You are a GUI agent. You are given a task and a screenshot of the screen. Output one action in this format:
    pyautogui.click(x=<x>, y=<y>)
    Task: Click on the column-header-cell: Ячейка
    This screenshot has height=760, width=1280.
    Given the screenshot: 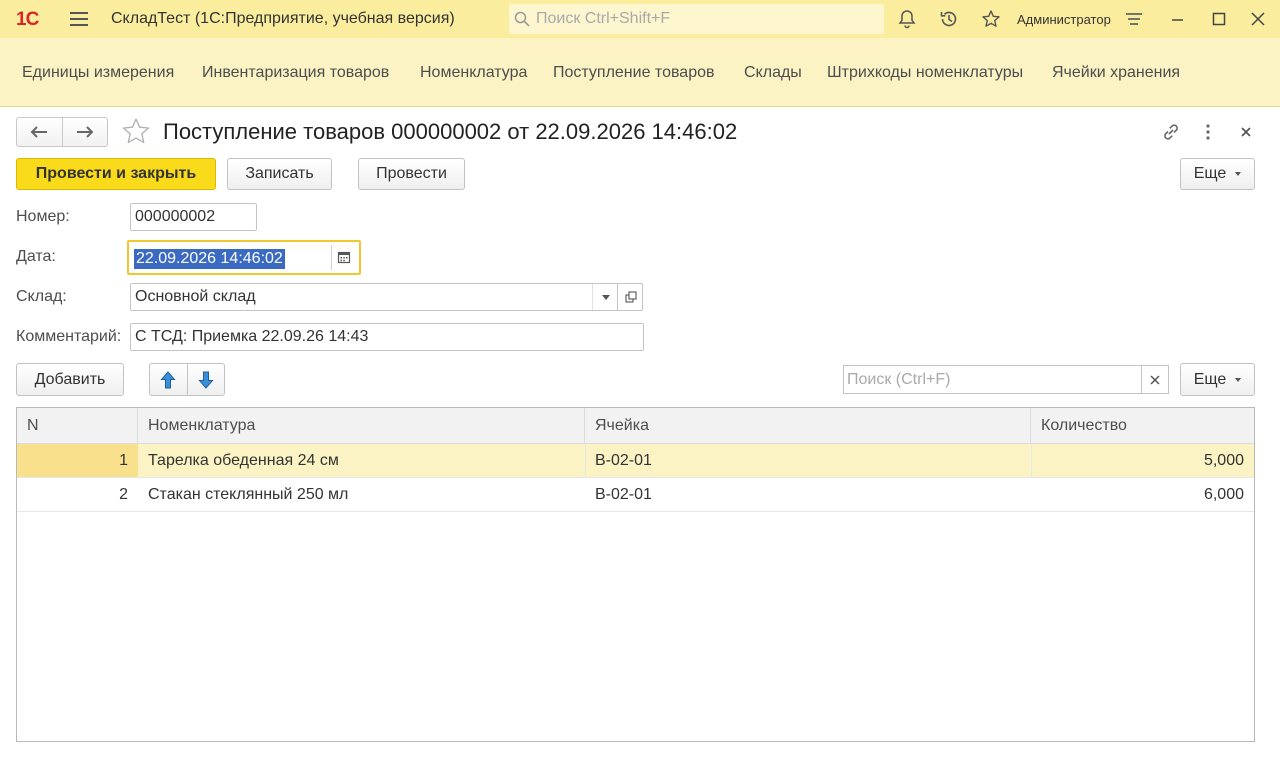 What is the action you would take?
    pyautogui.click(x=808, y=426)
    